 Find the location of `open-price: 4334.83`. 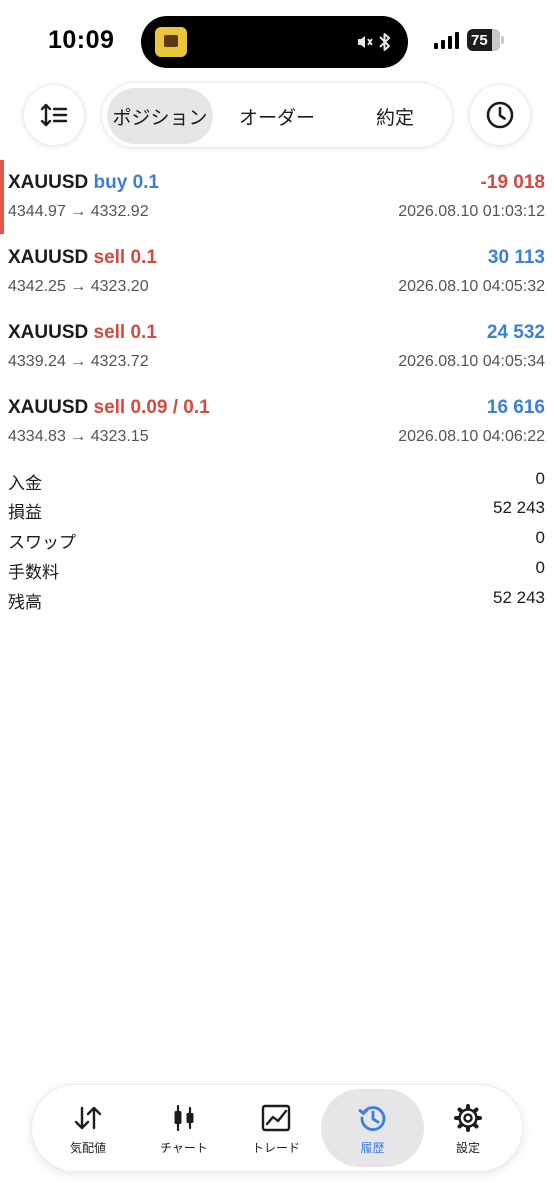

open-price: 4334.83 is located at coordinates (37, 436).